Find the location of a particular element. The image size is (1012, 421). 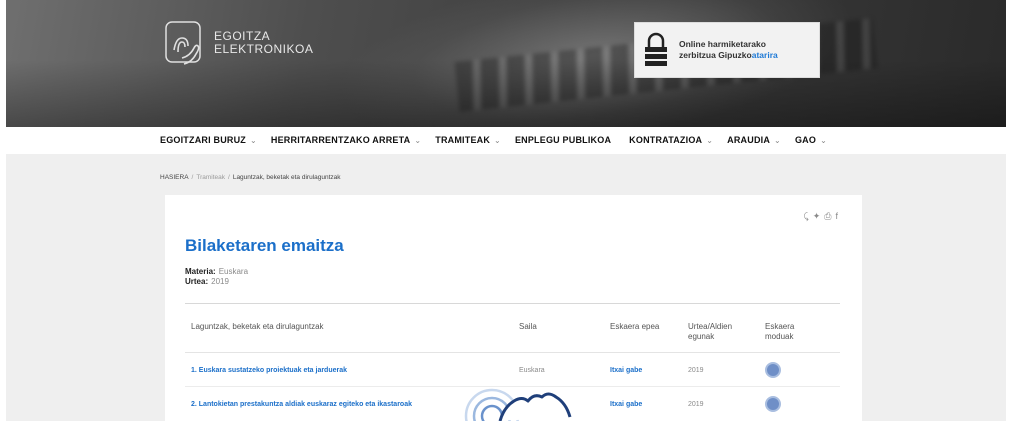

share-toolbar: ⤹ ✦ ⎙ f is located at coordinates (820, 216).